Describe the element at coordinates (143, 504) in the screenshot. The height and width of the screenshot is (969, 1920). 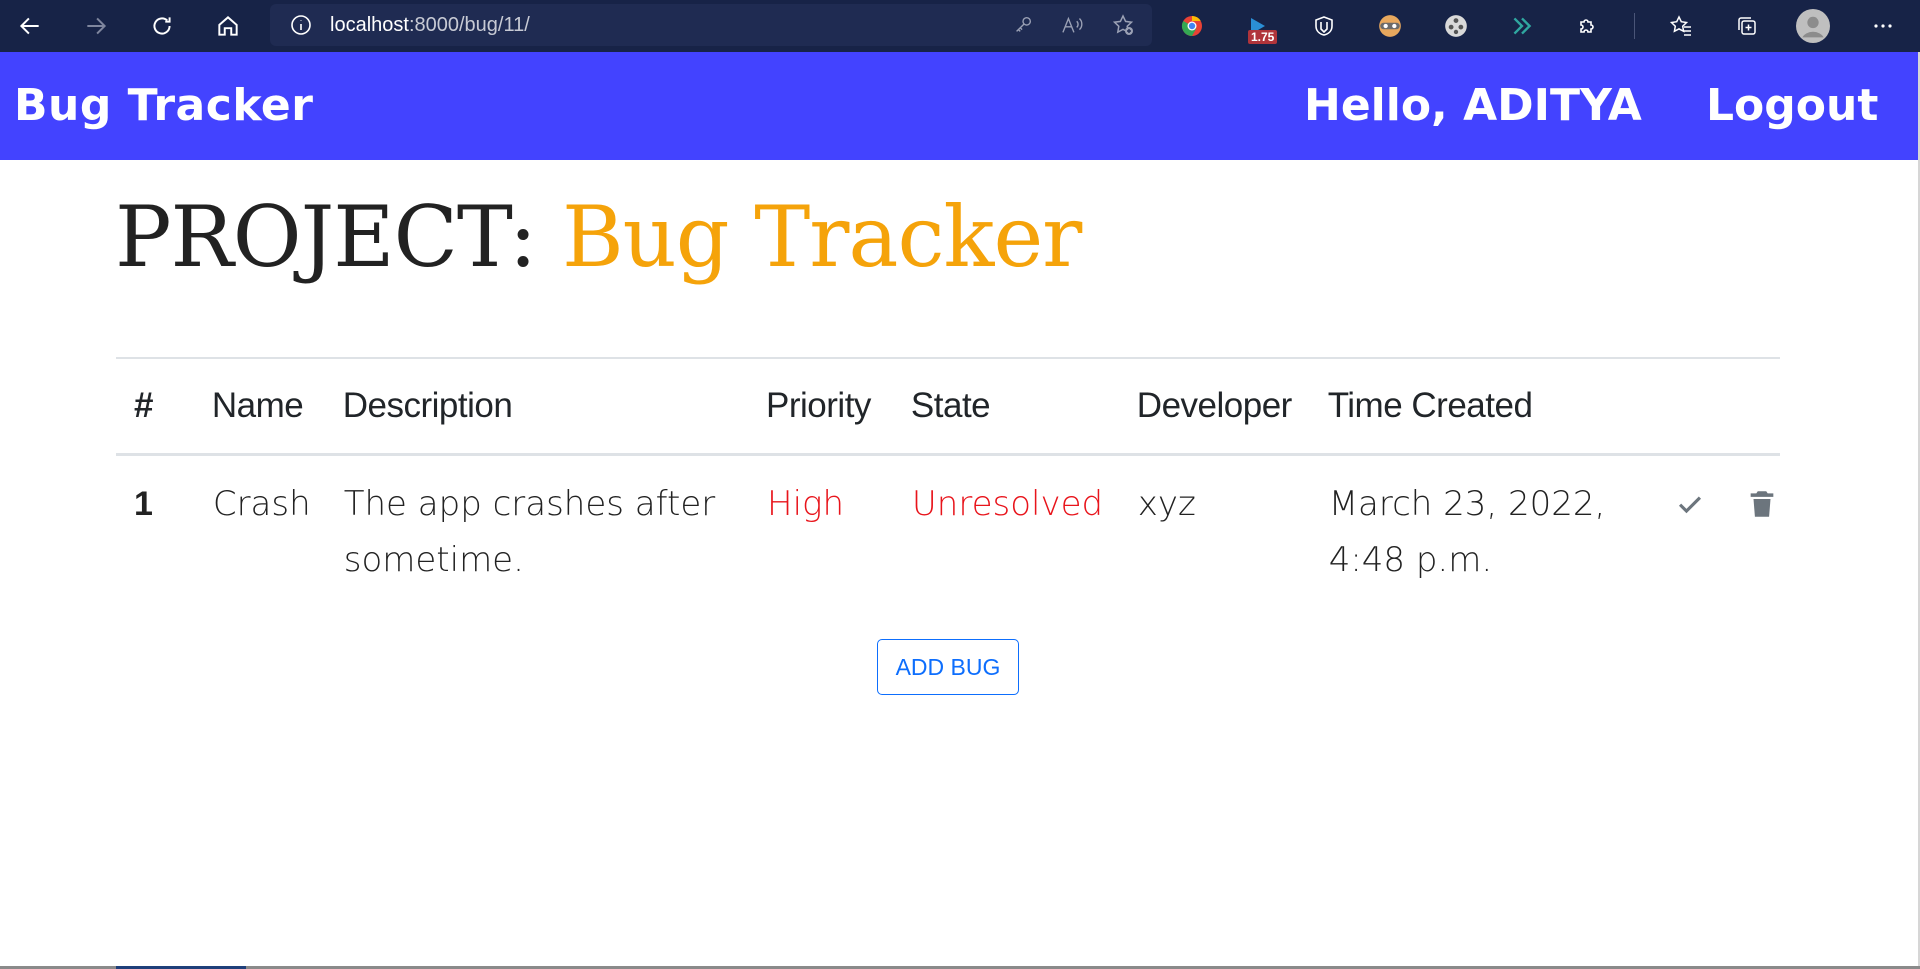
I see `bug-number: 1` at that location.